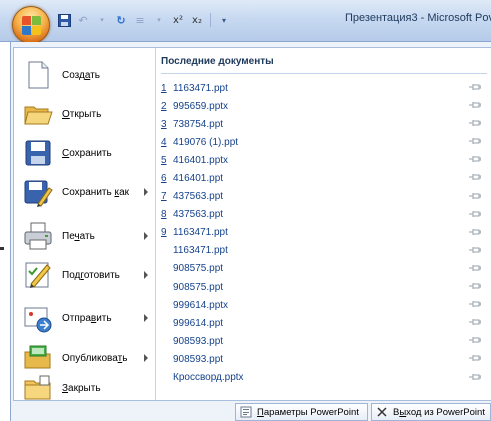  I want to click on redo-icon: ↻, so click(121, 20).